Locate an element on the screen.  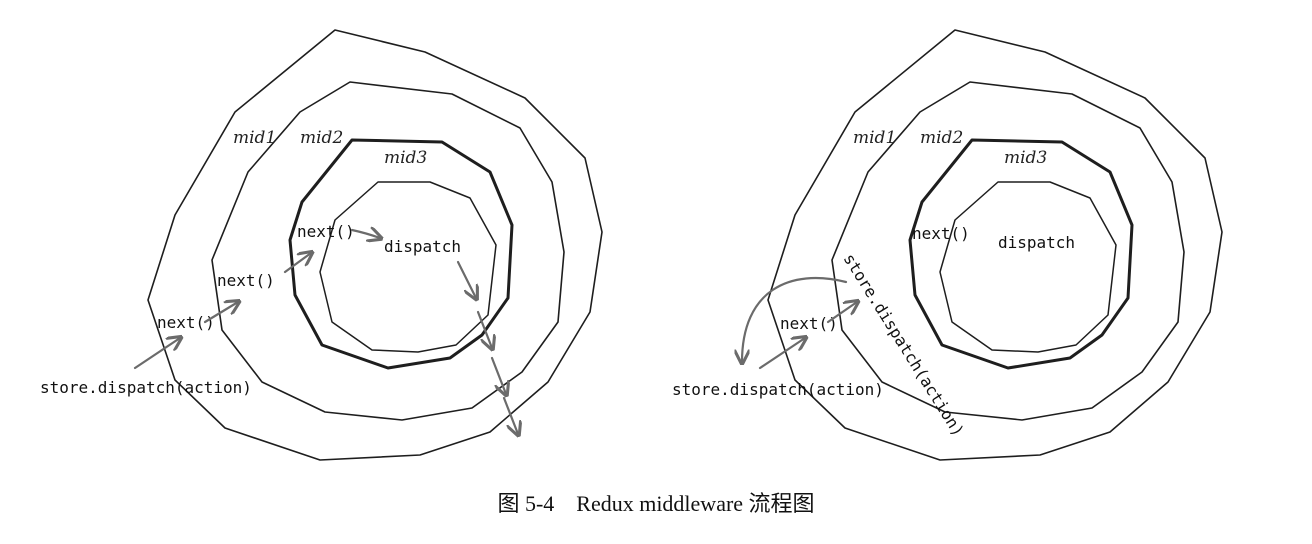
ring-mid3-outline is located at coordinates (1021, 254).